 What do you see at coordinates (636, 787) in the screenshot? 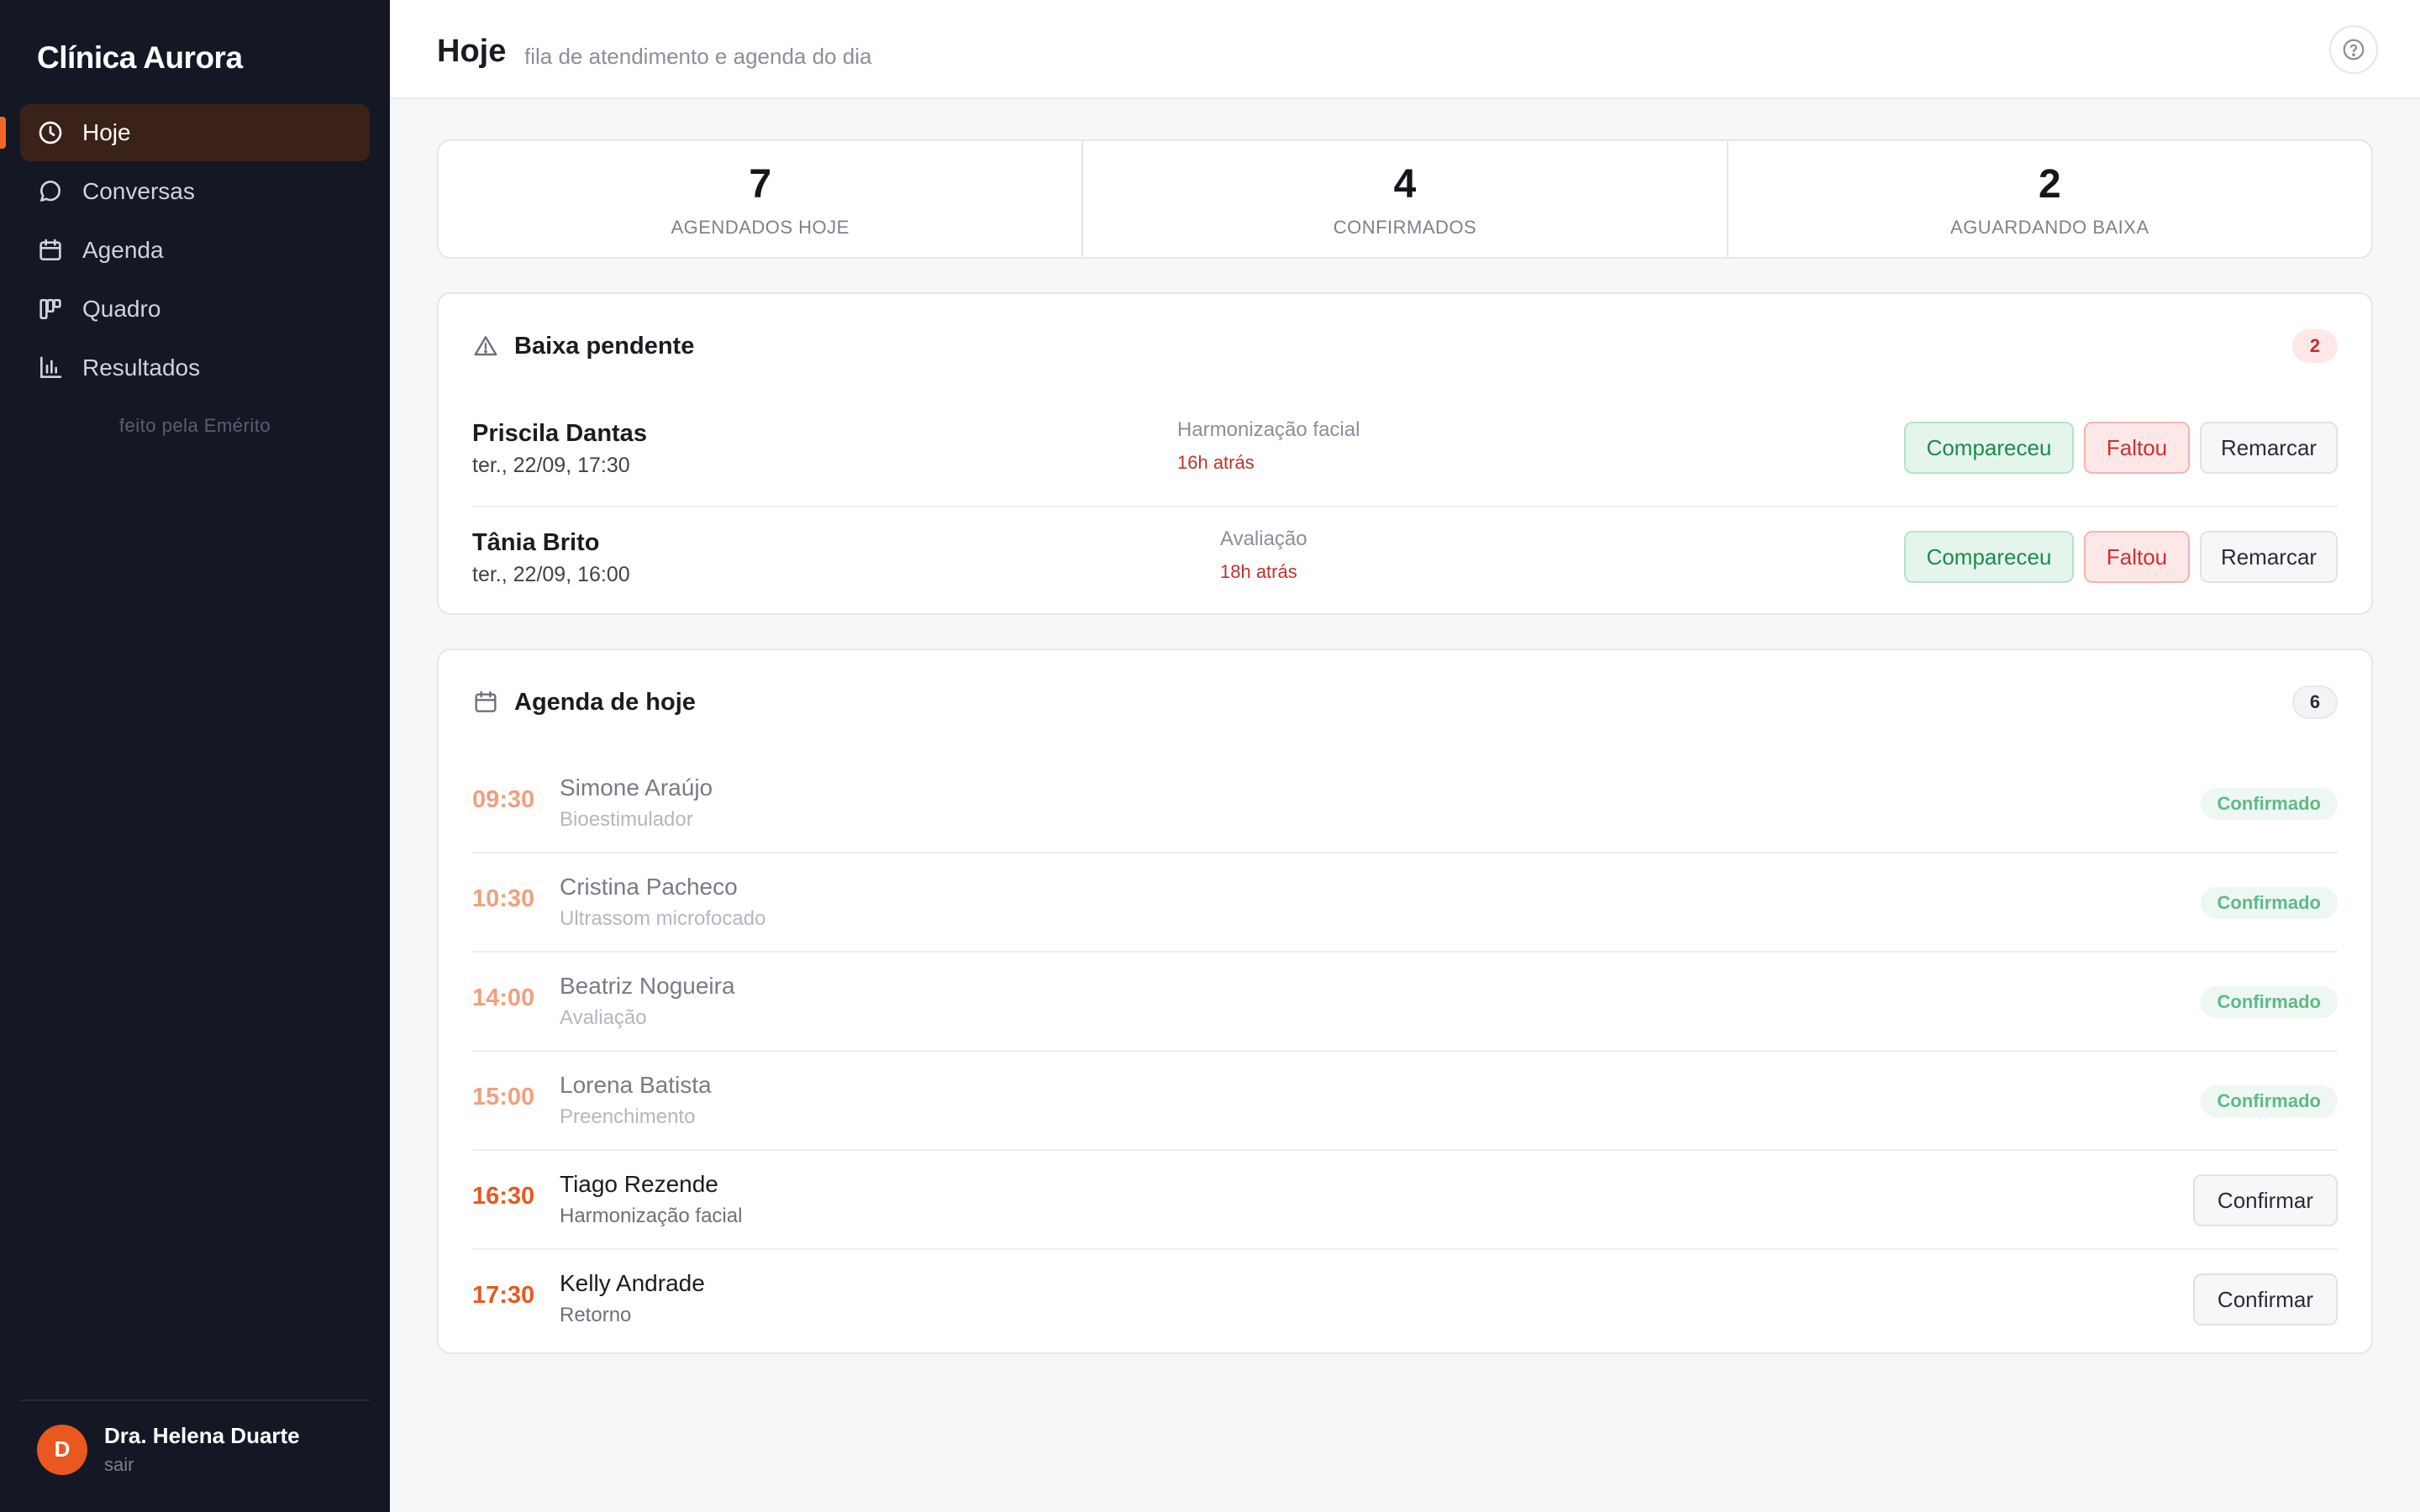
I see `patient-name: Simone Araújo` at bounding box center [636, 787].